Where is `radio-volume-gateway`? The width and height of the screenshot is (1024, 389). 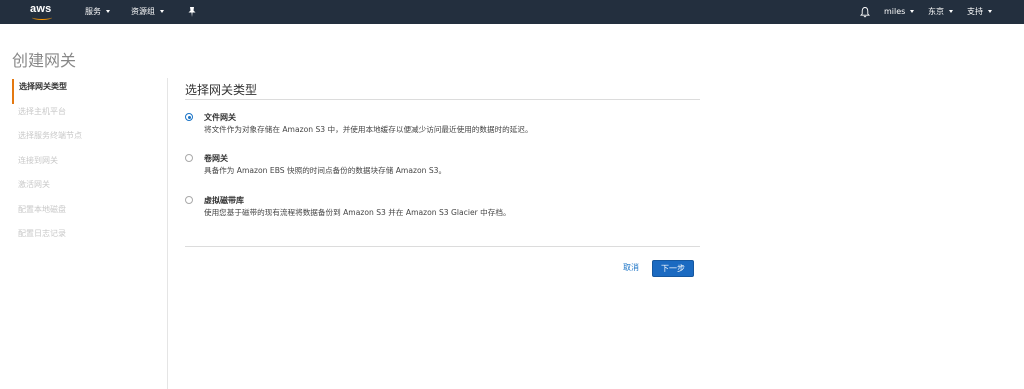 radio-volume-gateway is located at coordinates (189, 158).